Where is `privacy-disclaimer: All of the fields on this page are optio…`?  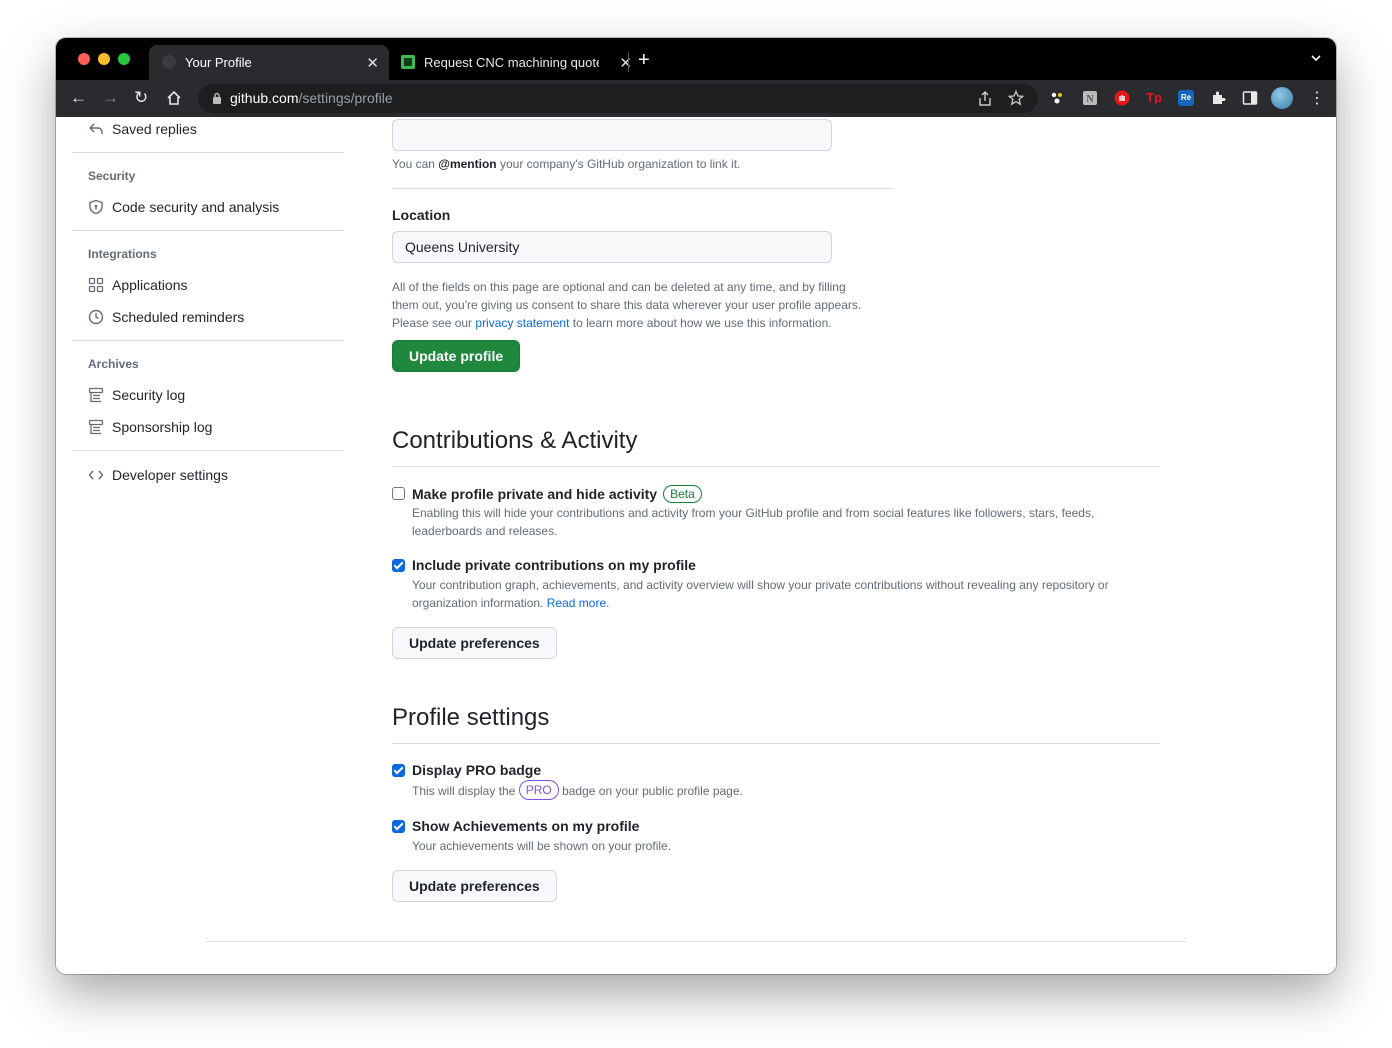
privacy-disclaimer: All of the fields on this page are optio… is located at coordinates (627, 305).